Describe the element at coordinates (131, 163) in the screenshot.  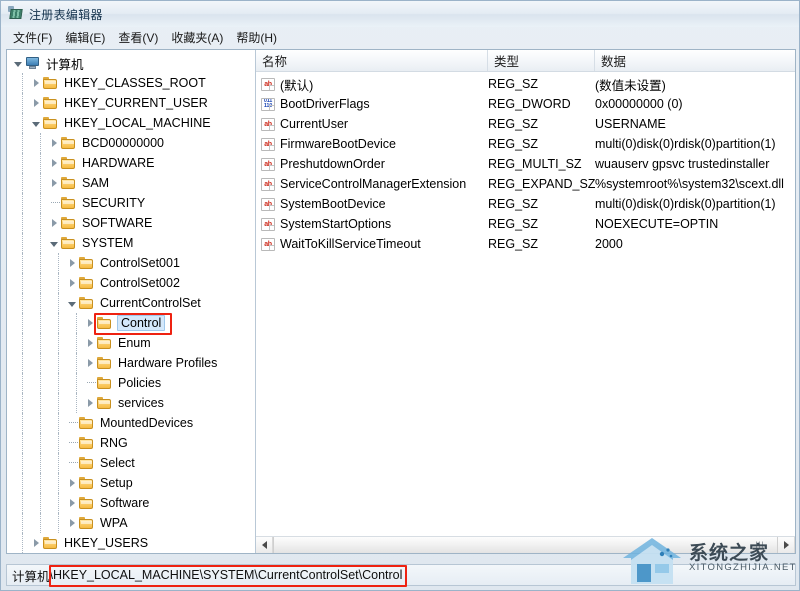
I see `tree-item-hardware: HARDWARE` at that location.